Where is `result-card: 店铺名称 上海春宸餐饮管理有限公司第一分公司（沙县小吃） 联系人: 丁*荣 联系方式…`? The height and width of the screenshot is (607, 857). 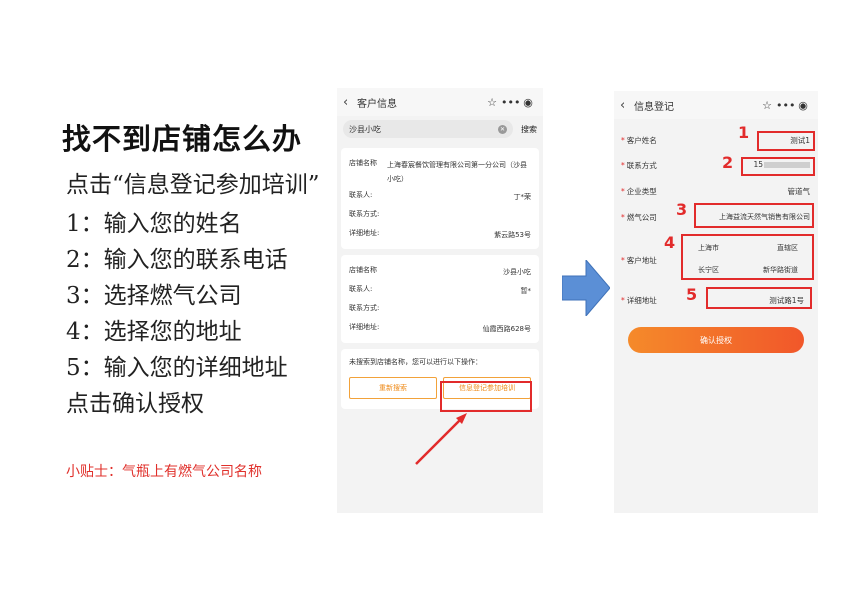 result-card: 店铺名称 上海春宸餐饮管理有限公司第一分公司（沙县小吃） 联系人: 丁*荣 联系方式… is located at coordinates (440, 198).